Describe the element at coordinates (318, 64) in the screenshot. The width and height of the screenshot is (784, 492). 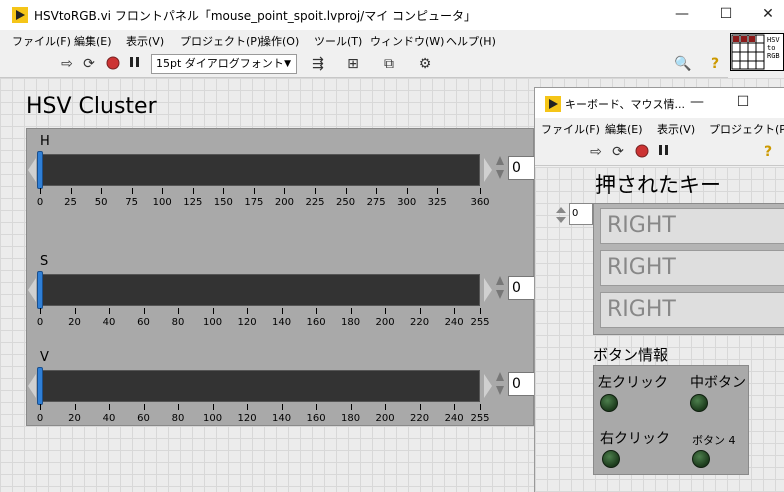
I see `align-icon: ⇶` at that location.